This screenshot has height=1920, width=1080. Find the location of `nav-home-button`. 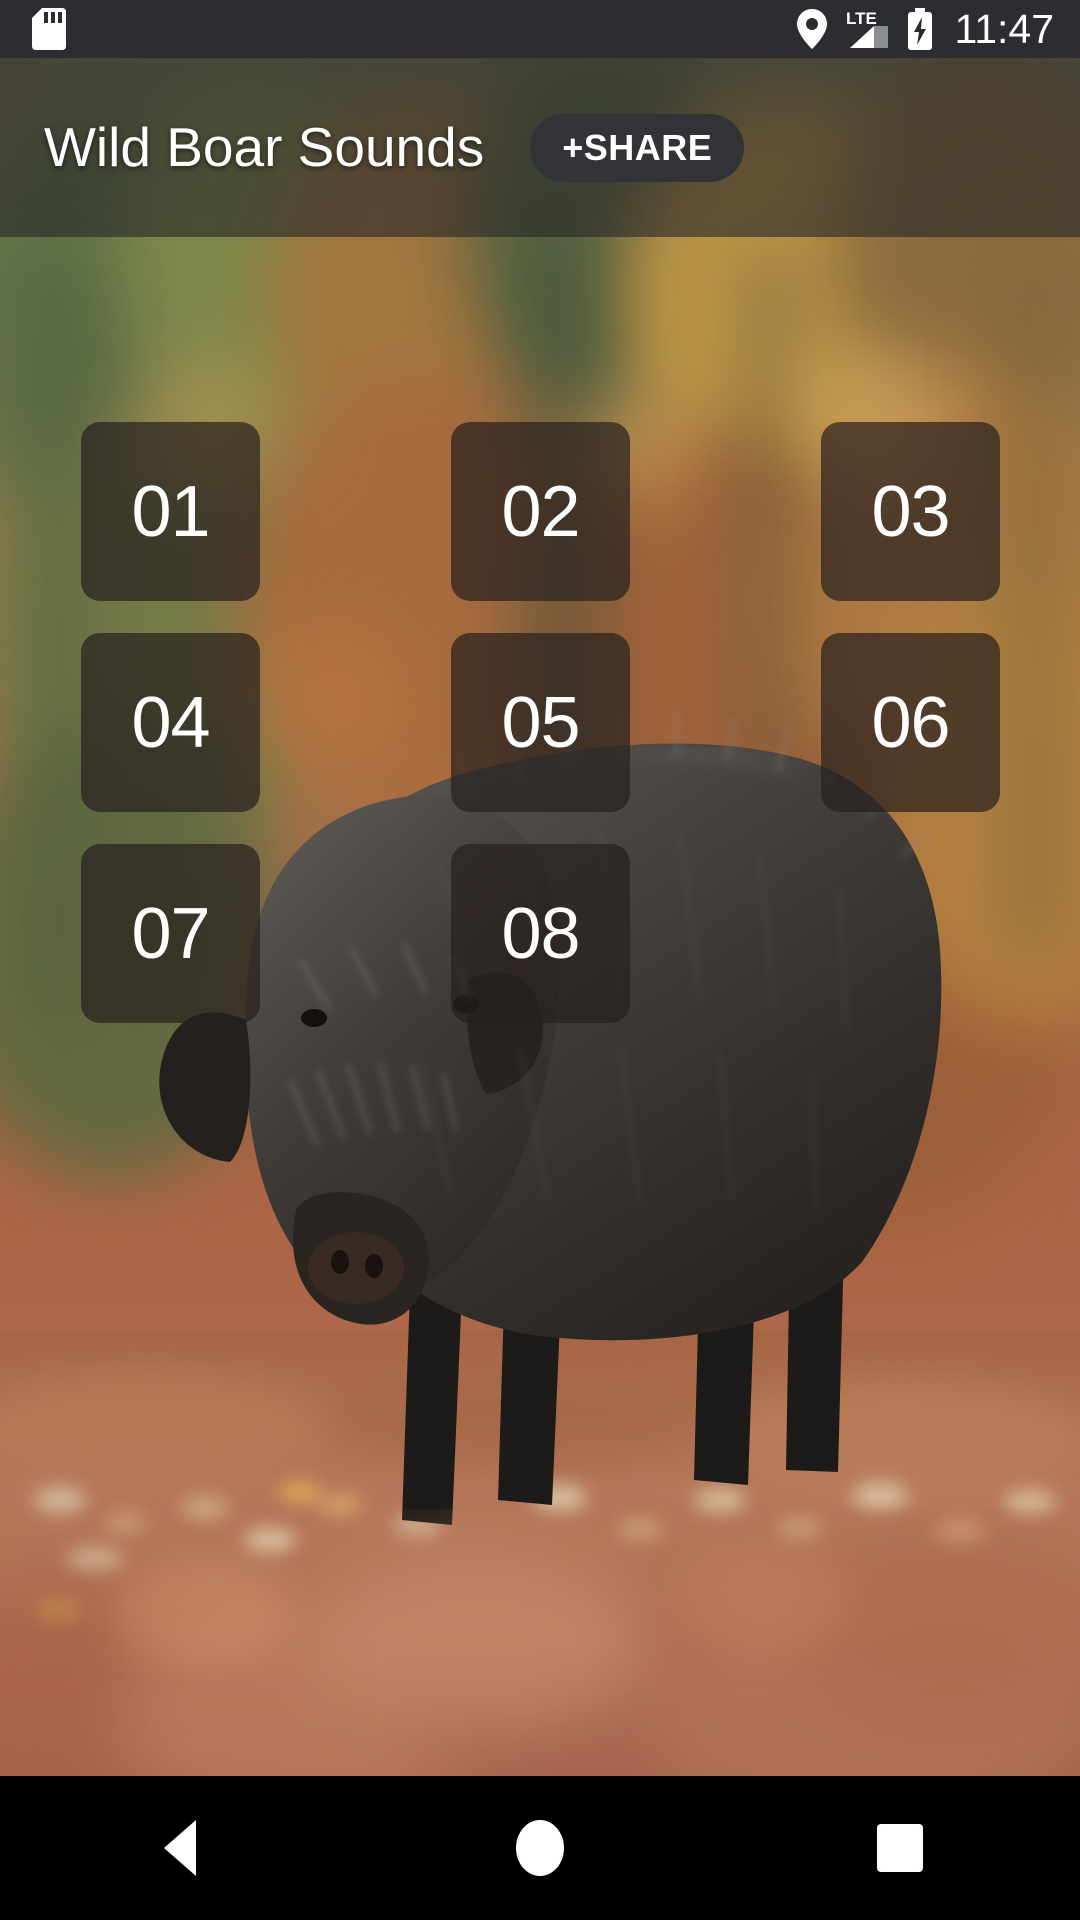

nav-home-button is located at coordinates (540, 1848).